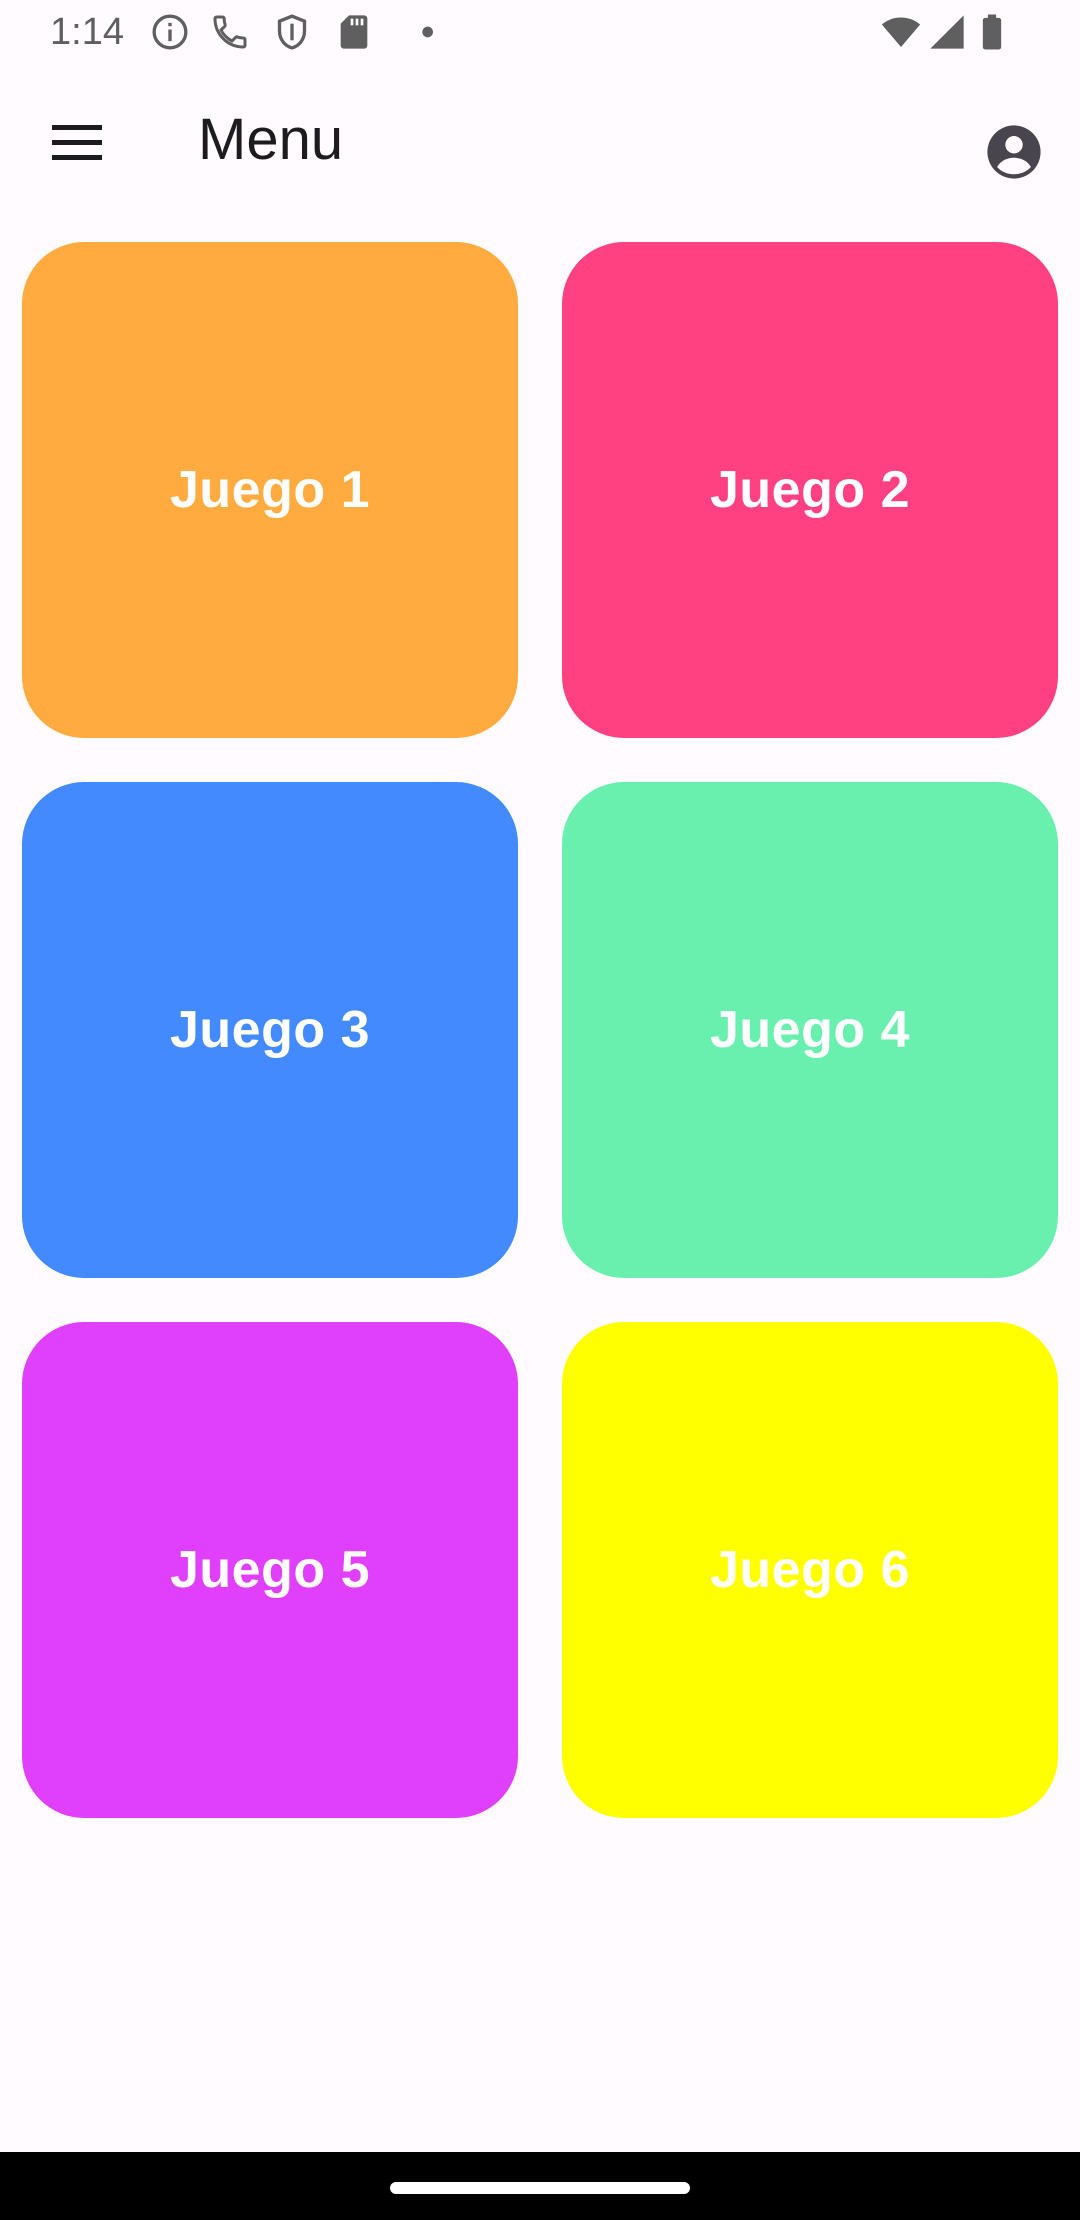  I want to click on account-circle-icon, so click(1014, 152).